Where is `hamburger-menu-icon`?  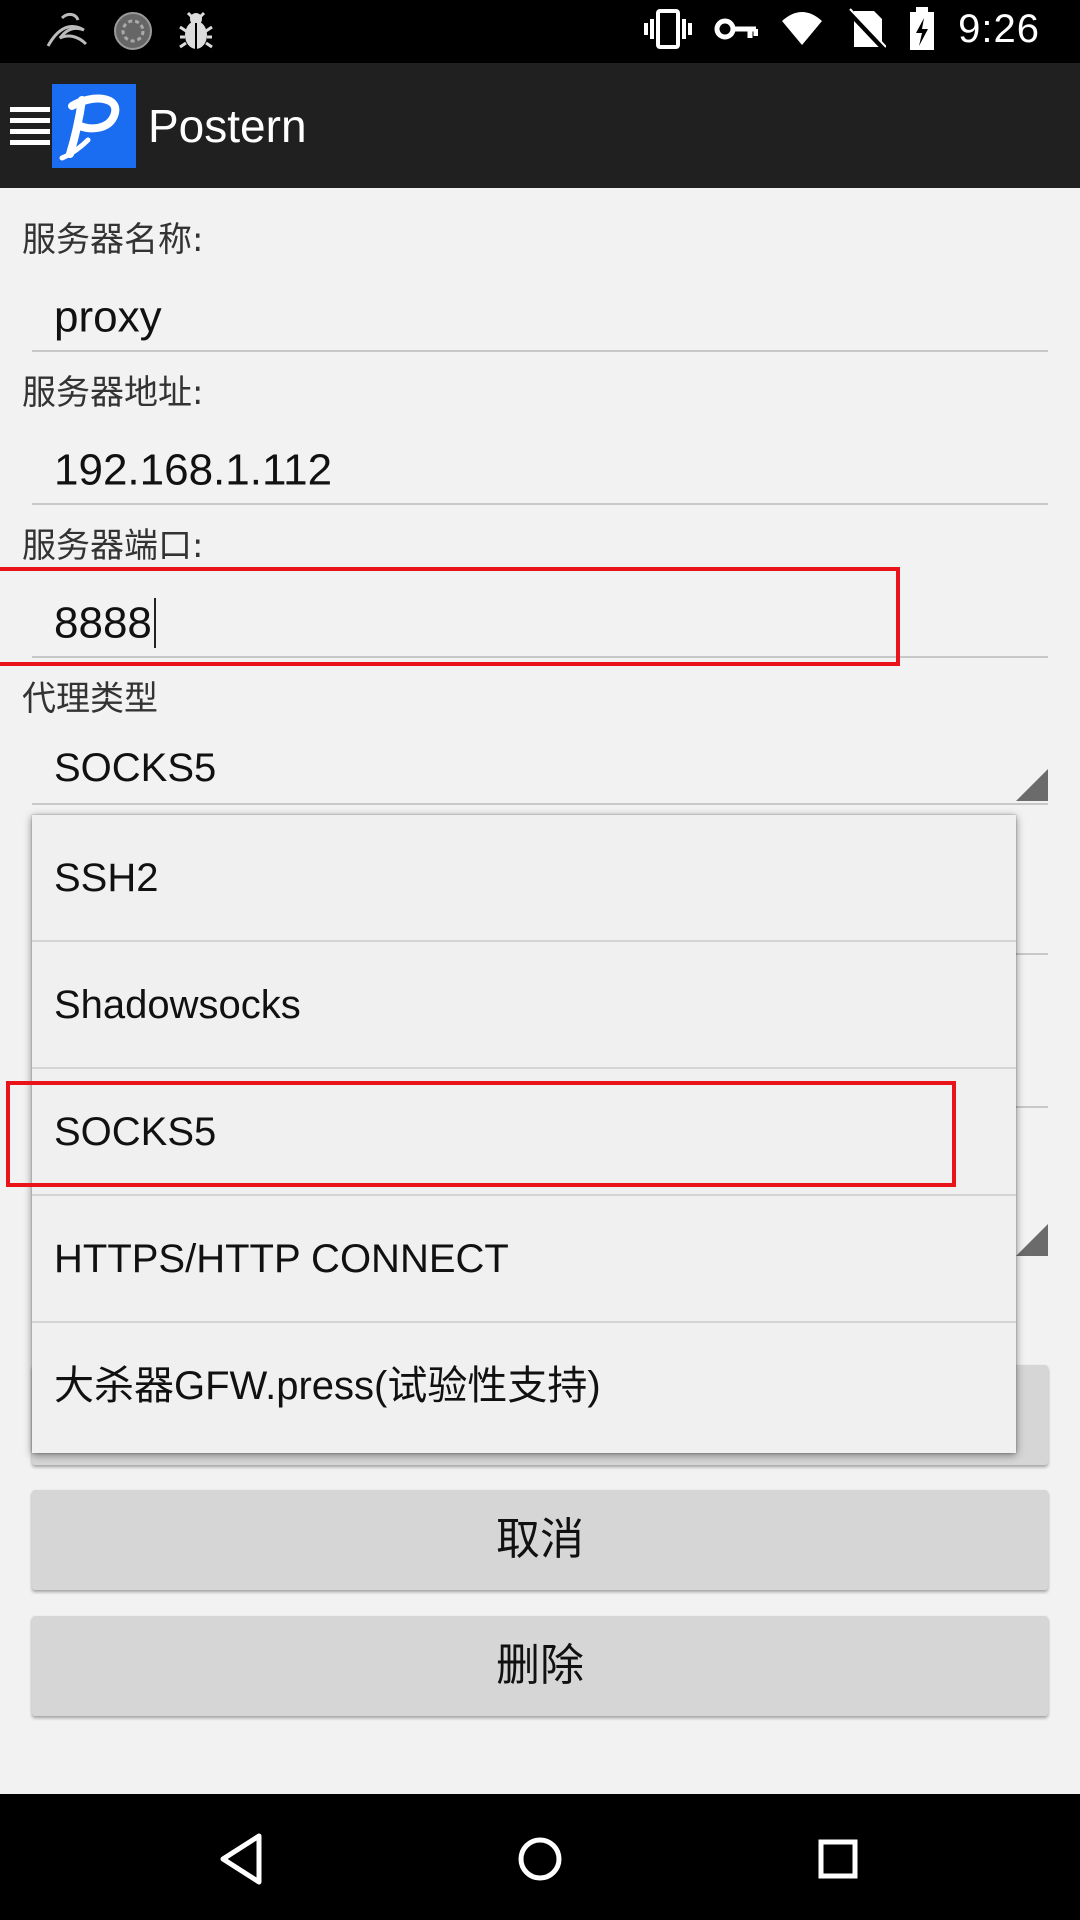 hamburger-menu-icon is located at coordinates (30, 126).